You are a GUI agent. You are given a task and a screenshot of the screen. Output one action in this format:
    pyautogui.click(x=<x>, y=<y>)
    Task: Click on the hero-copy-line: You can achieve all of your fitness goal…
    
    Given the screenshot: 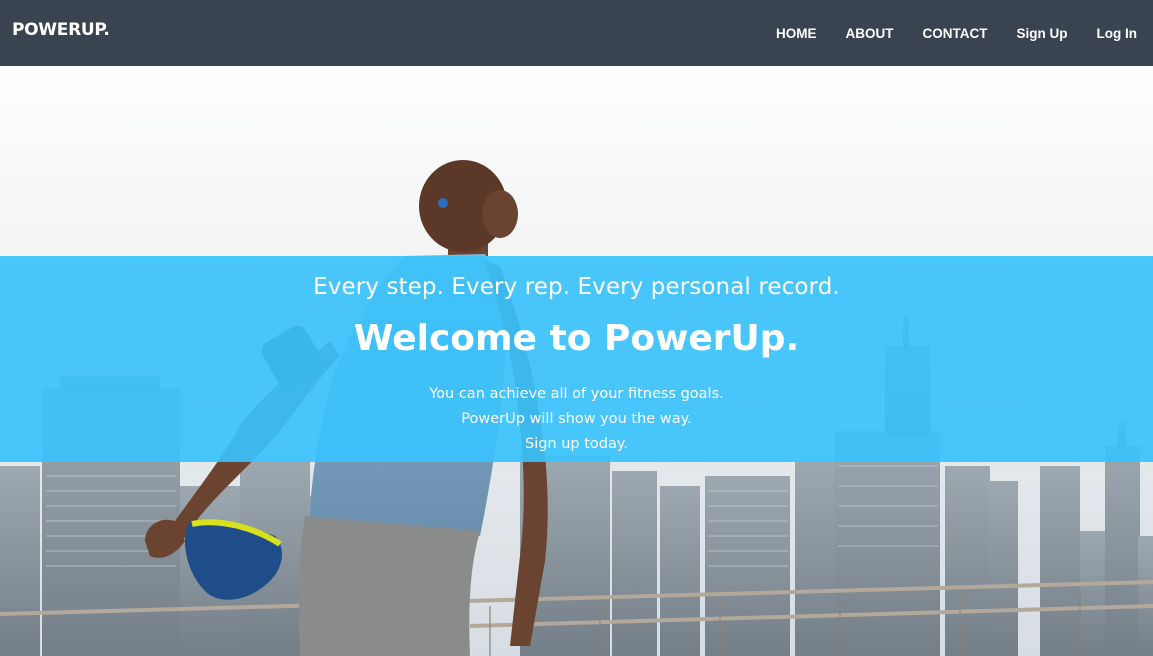 What is the action you would take?
    pyautogui.click(x=576, y=394)
    